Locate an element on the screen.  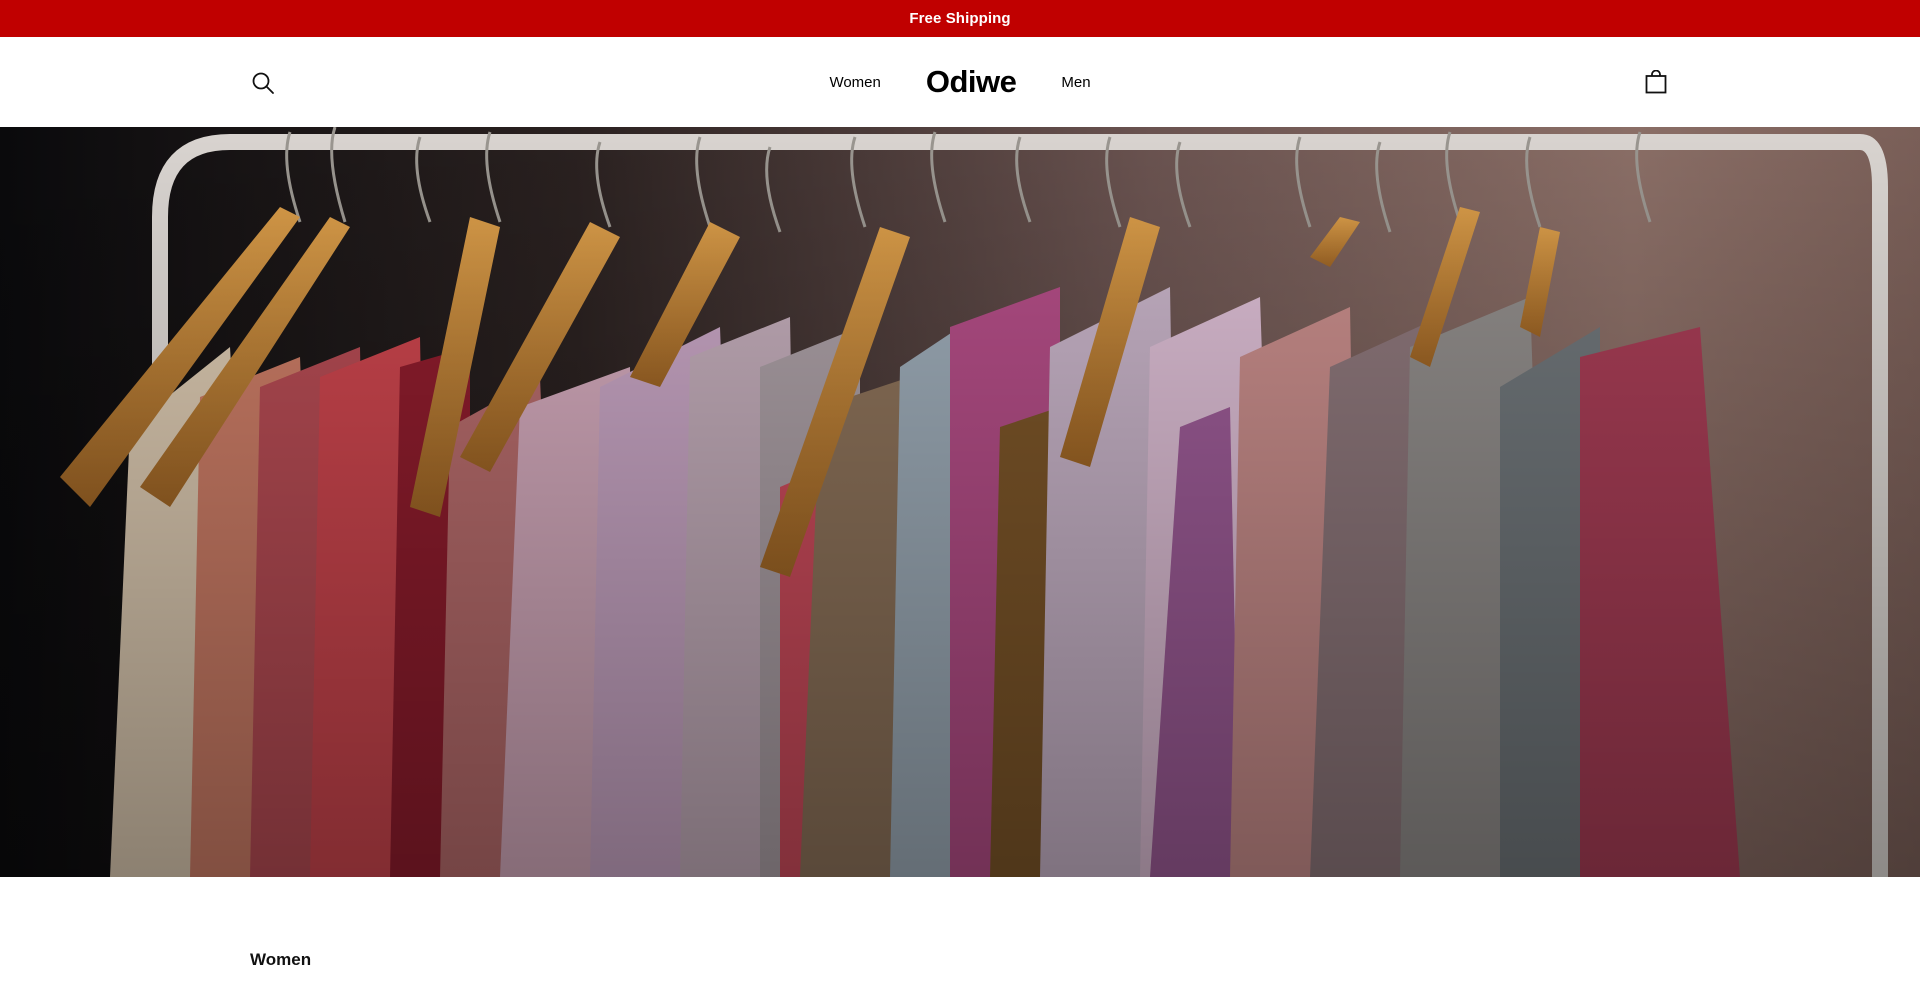
cart-button is located at coordinates (1656, 82).